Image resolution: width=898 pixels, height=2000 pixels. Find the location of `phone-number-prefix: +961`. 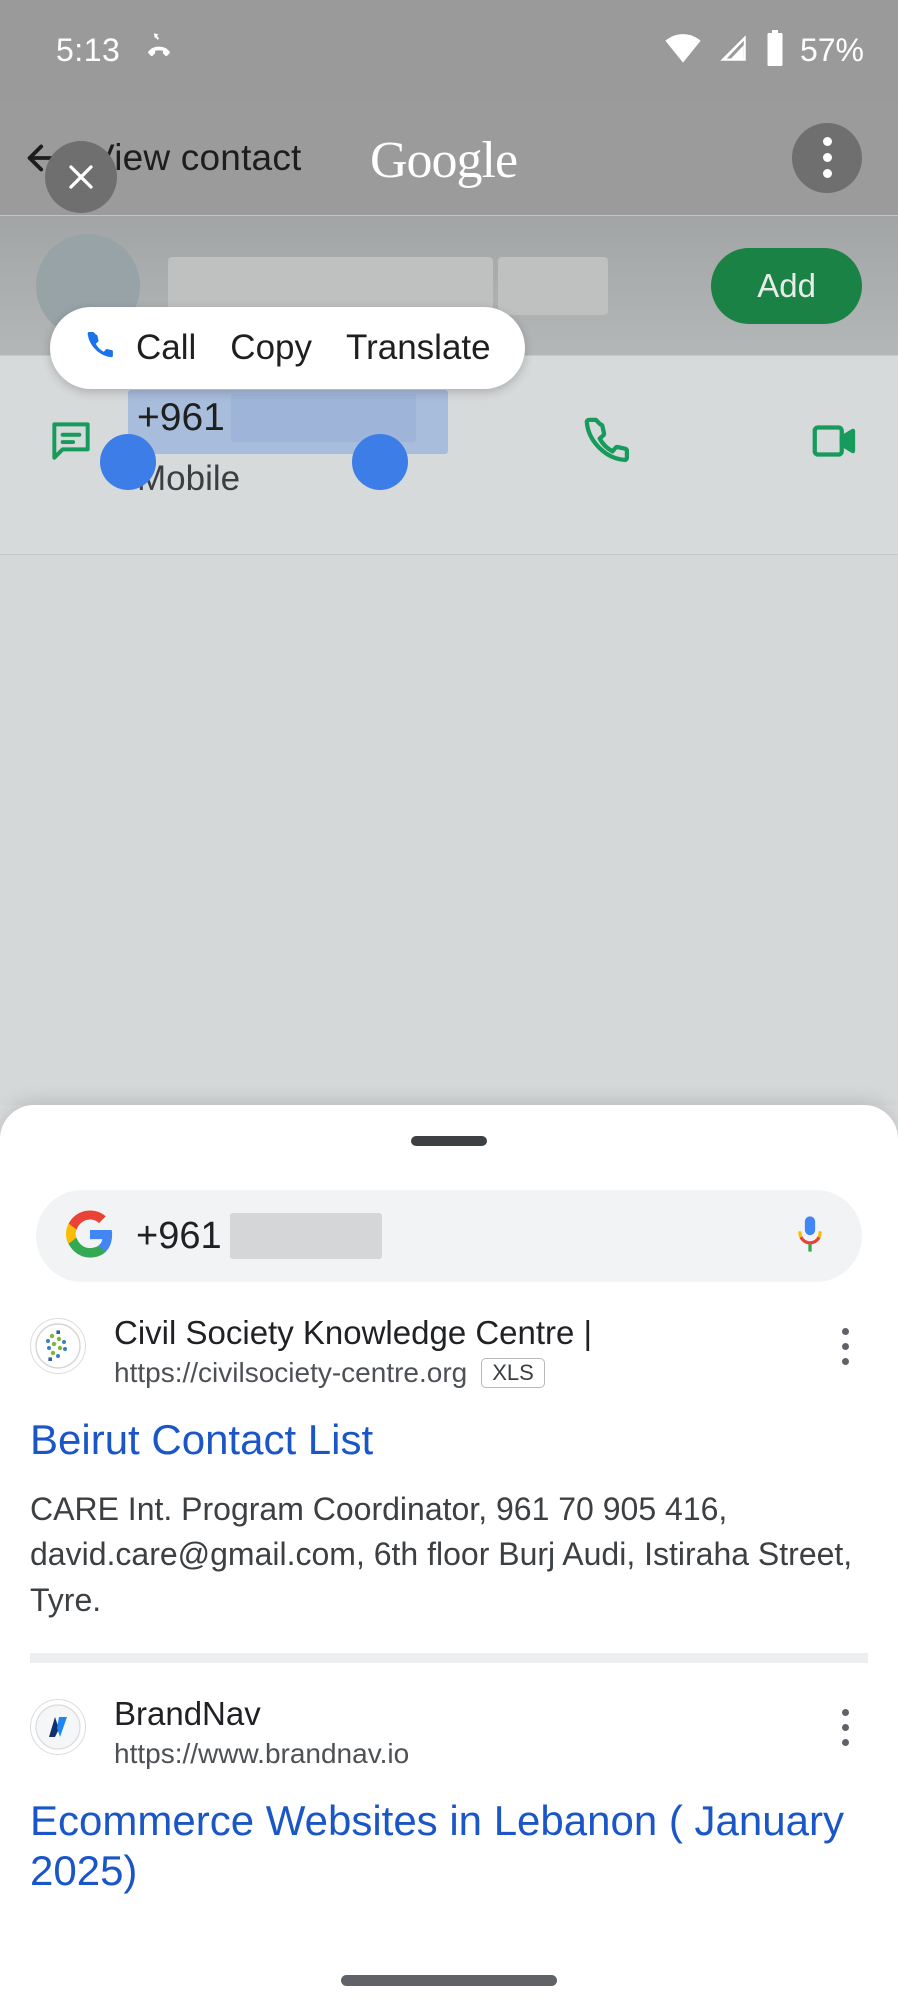

phone-number-prefix: +961 is located at coordinates (181, 417).